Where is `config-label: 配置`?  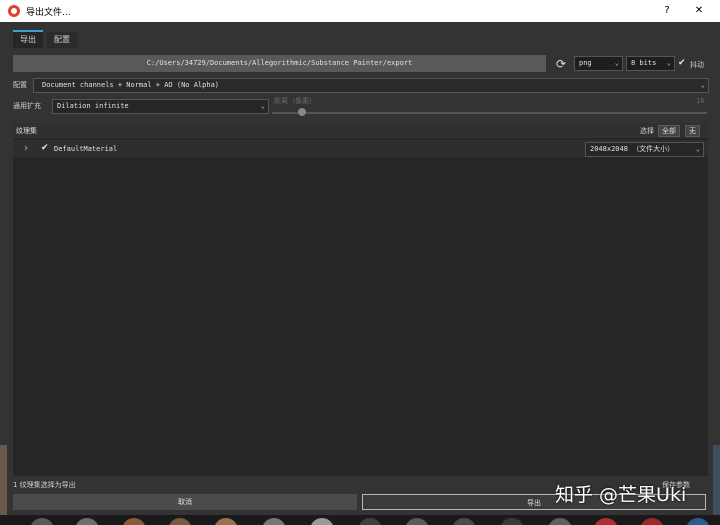
config-label: 配置 is located at coordinates (20, 85).